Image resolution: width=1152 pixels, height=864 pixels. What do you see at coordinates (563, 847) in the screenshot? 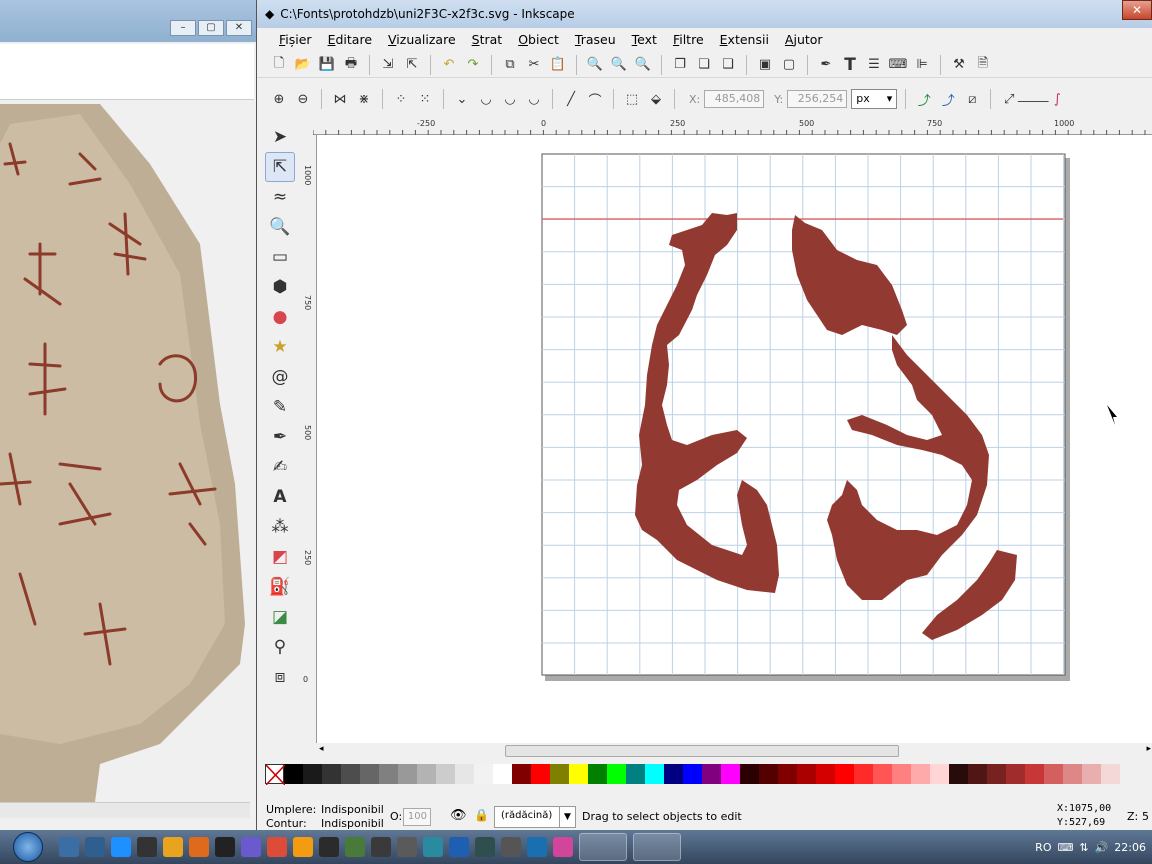
I see `pink-icon` at bounding box center [563, 847].